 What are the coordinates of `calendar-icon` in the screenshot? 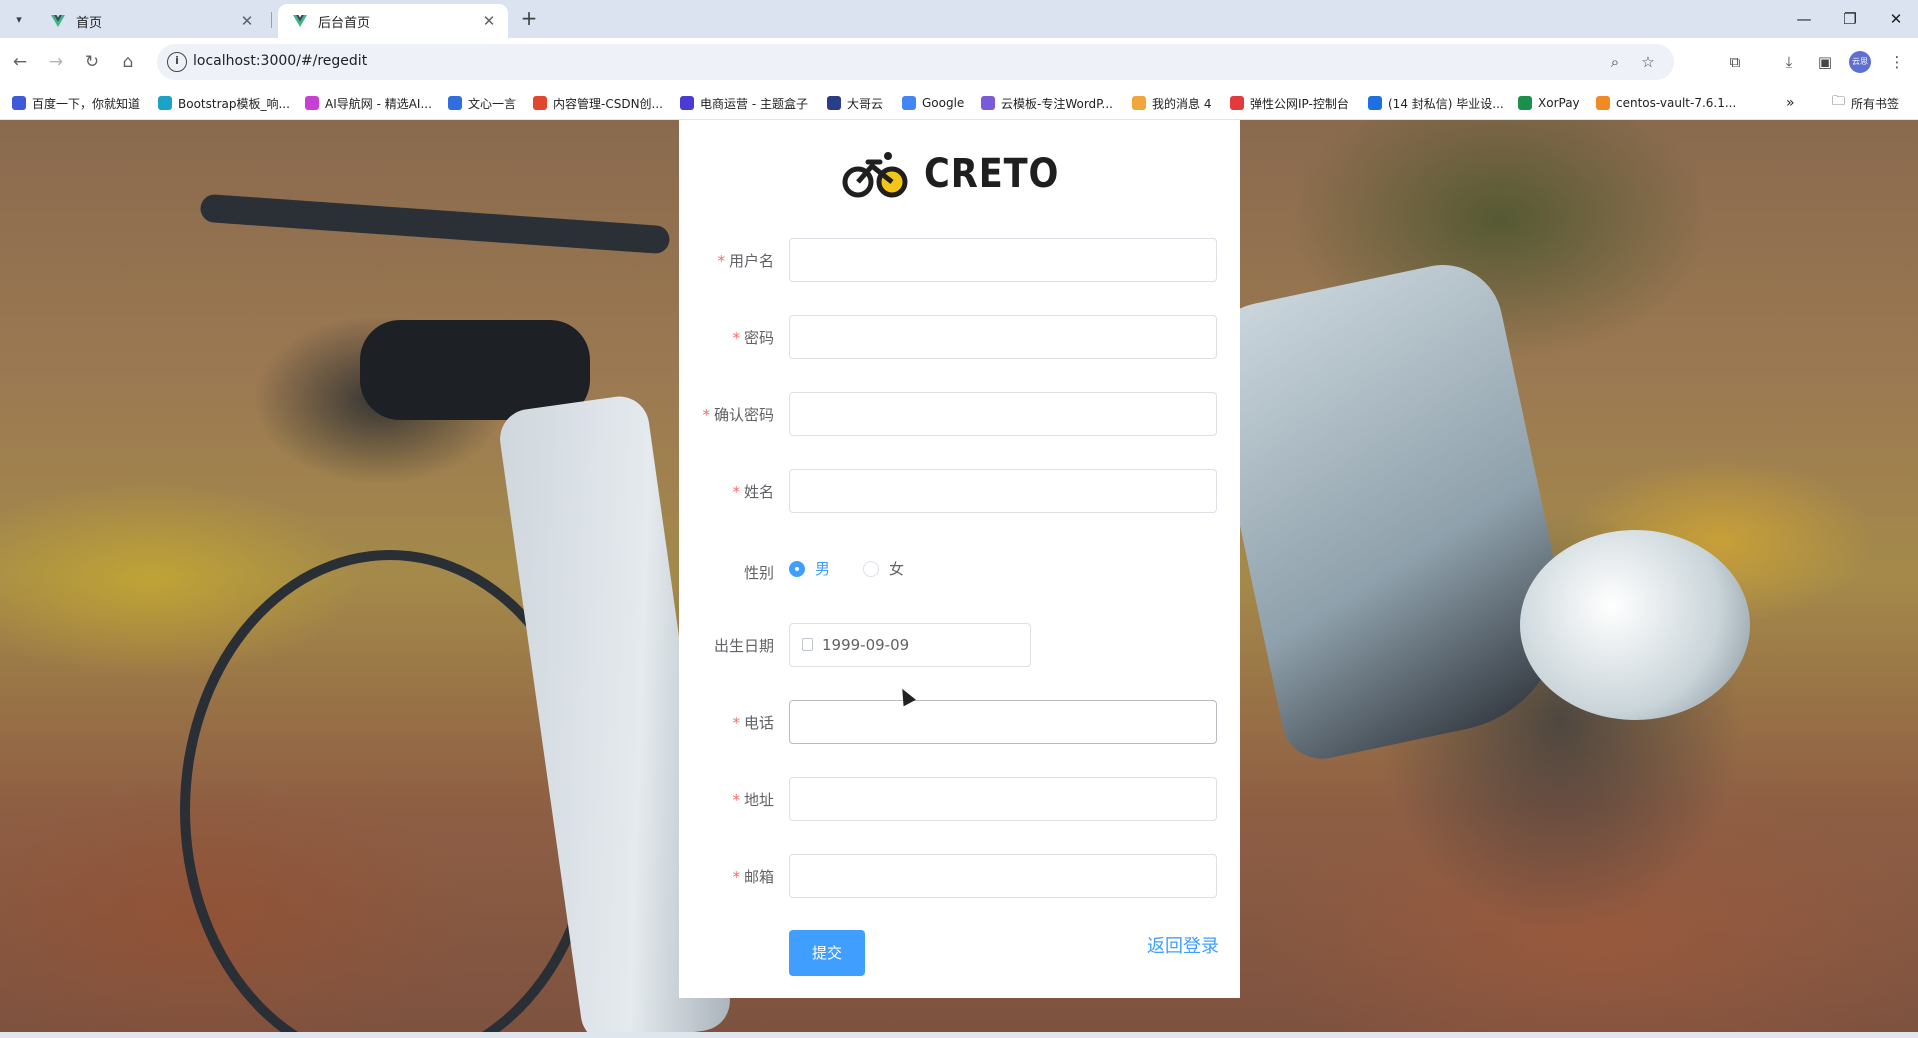 It's located at (807, 644).